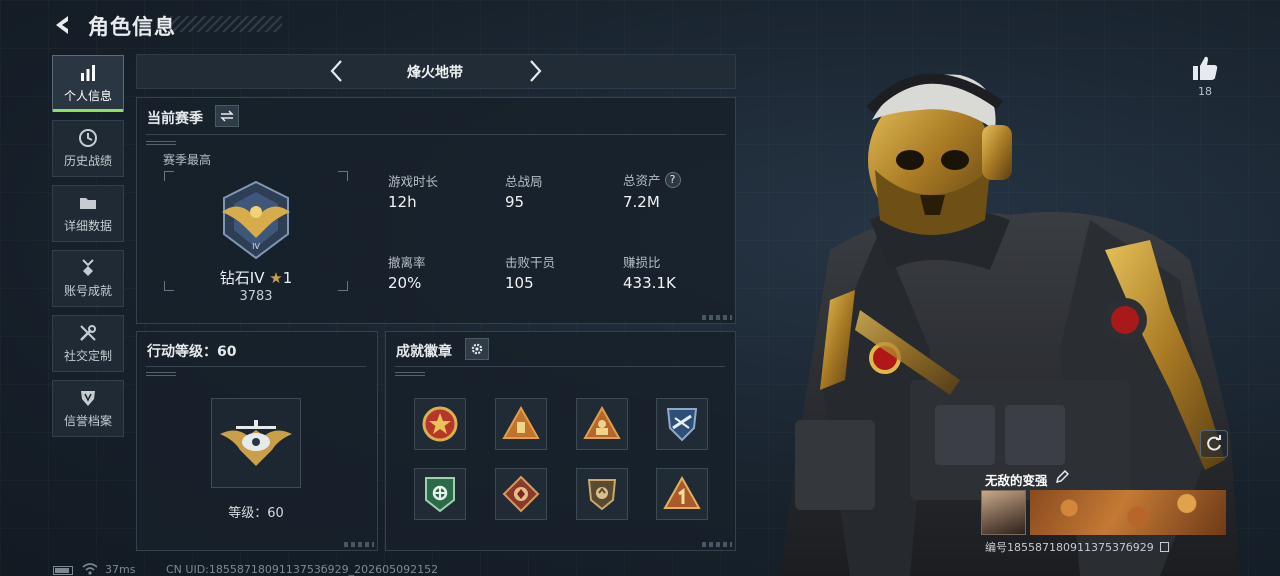  Describe the element at coordinates (530, 262) in the screenshot. I see `stat-label-operators-defeated: 击败干员` at that location.